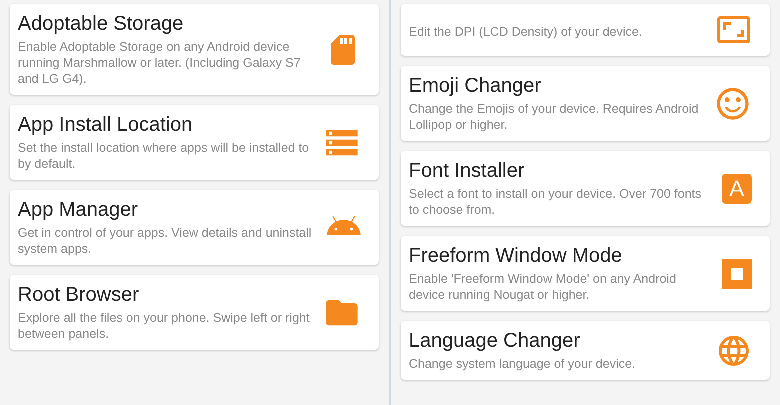 The image size is (780, 405). What do you see at coordinates (525, 32) in the screenshot?
I see `card-description: Edit the DPI (LCD Density) of your device.` at bounding box center [525, 32].